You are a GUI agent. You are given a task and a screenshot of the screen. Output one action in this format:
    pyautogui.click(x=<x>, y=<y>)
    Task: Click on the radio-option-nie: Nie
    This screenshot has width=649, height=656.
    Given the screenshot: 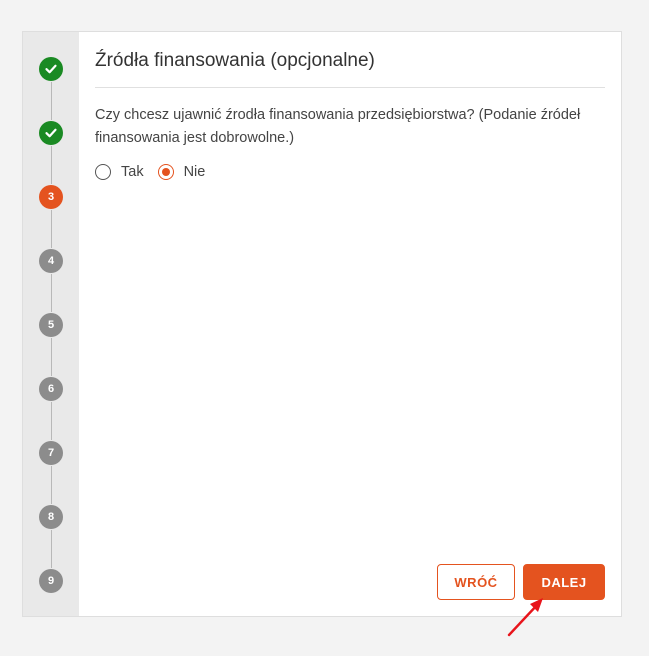 What is the action you would take?
    pyautogui.click(x=181, y=172)
    